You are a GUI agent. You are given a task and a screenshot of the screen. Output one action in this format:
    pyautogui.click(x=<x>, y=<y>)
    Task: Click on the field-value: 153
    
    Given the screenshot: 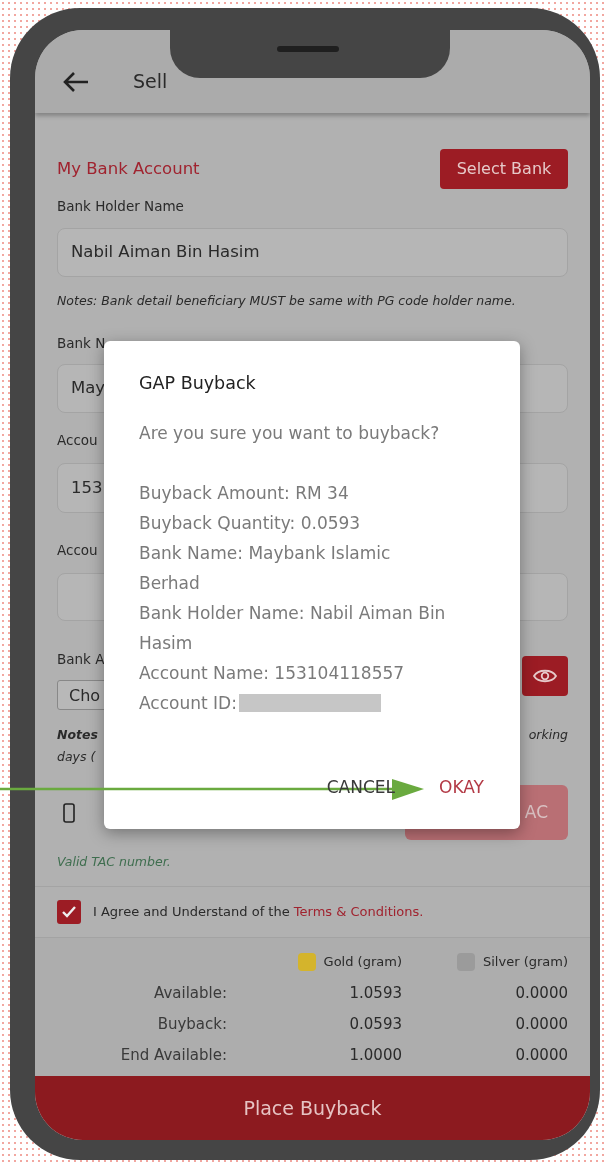 What is the action you would take?
    pyautogui.click(x=87, y=487)
    